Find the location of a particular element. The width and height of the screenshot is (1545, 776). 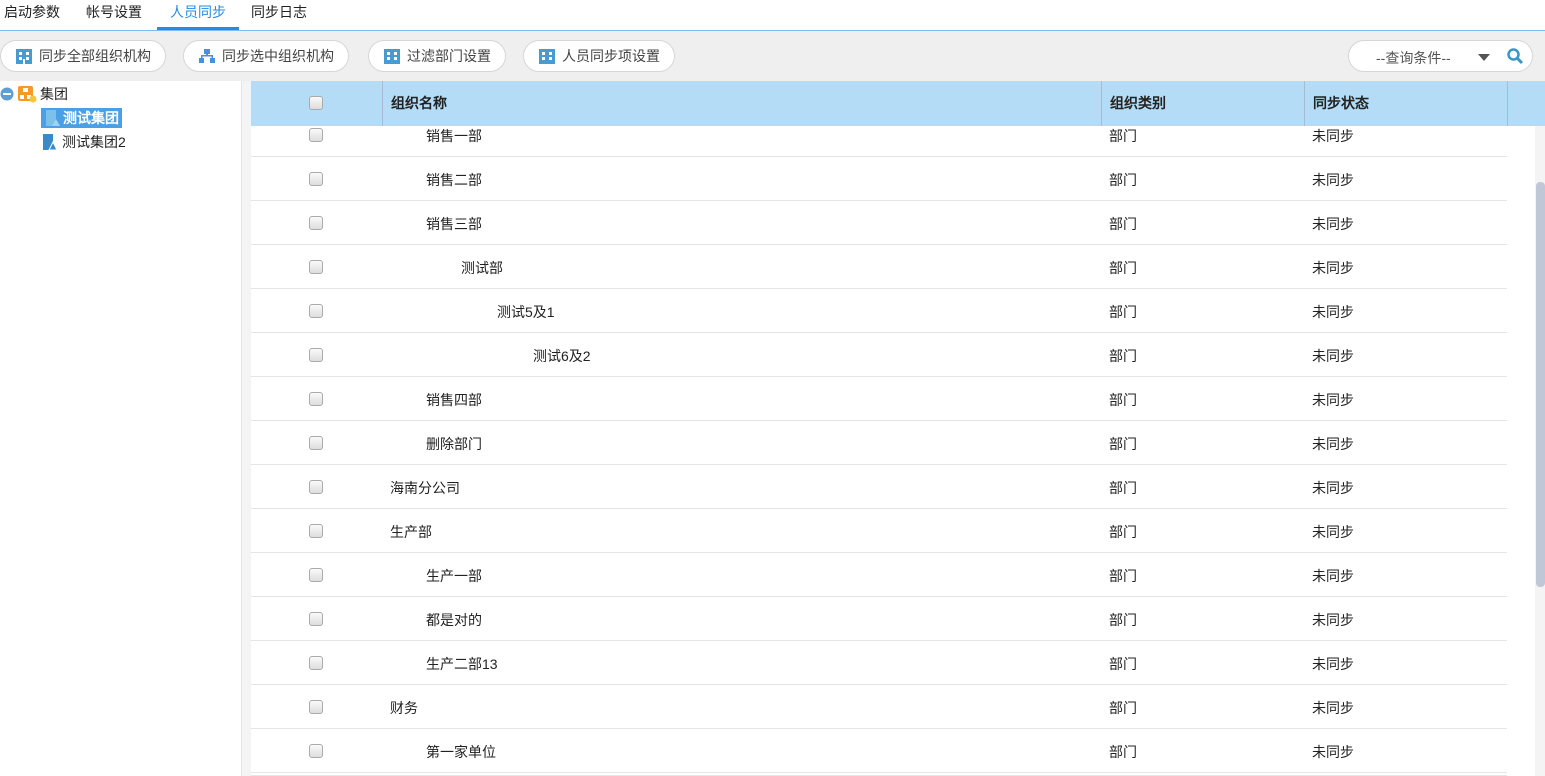

tree-node-test-group: 测试集团 is located at coordinates (81, 118).